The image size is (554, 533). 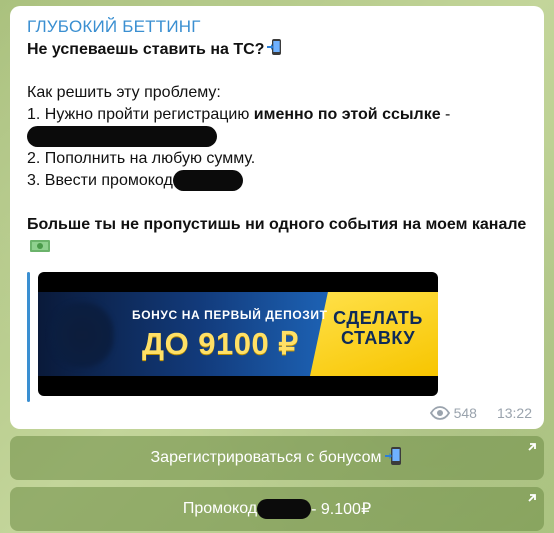 I want to click on blurred-logo, so click(x=82, y=335).